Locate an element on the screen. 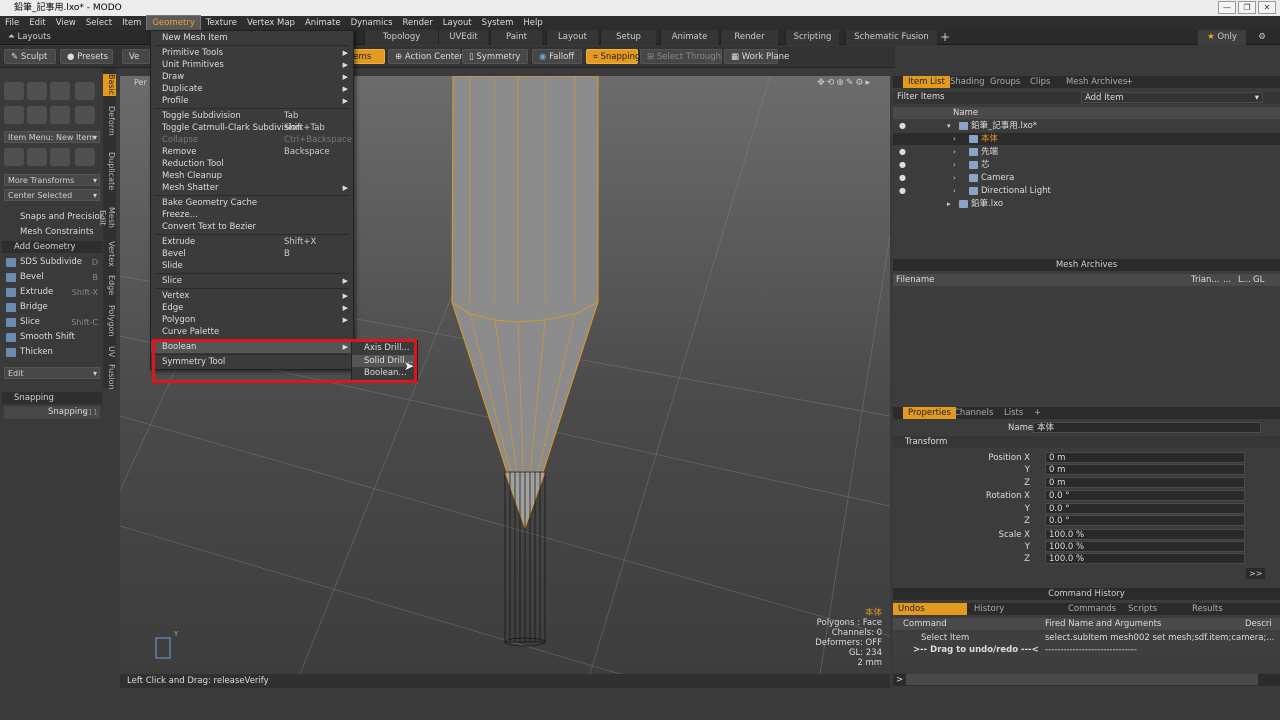 The image size is (1280, 720). tab-paint: Paint is located at coordinates (516, 37).